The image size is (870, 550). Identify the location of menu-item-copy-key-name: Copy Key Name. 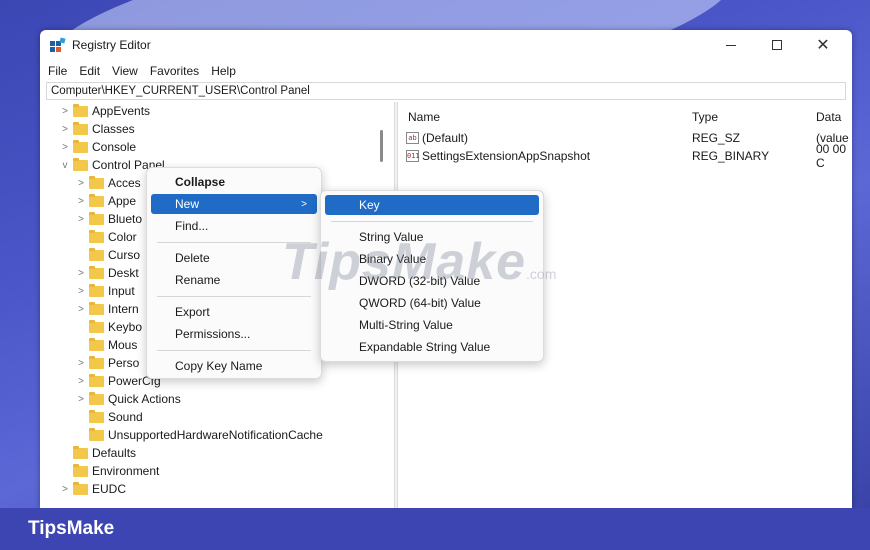
(234, 366).